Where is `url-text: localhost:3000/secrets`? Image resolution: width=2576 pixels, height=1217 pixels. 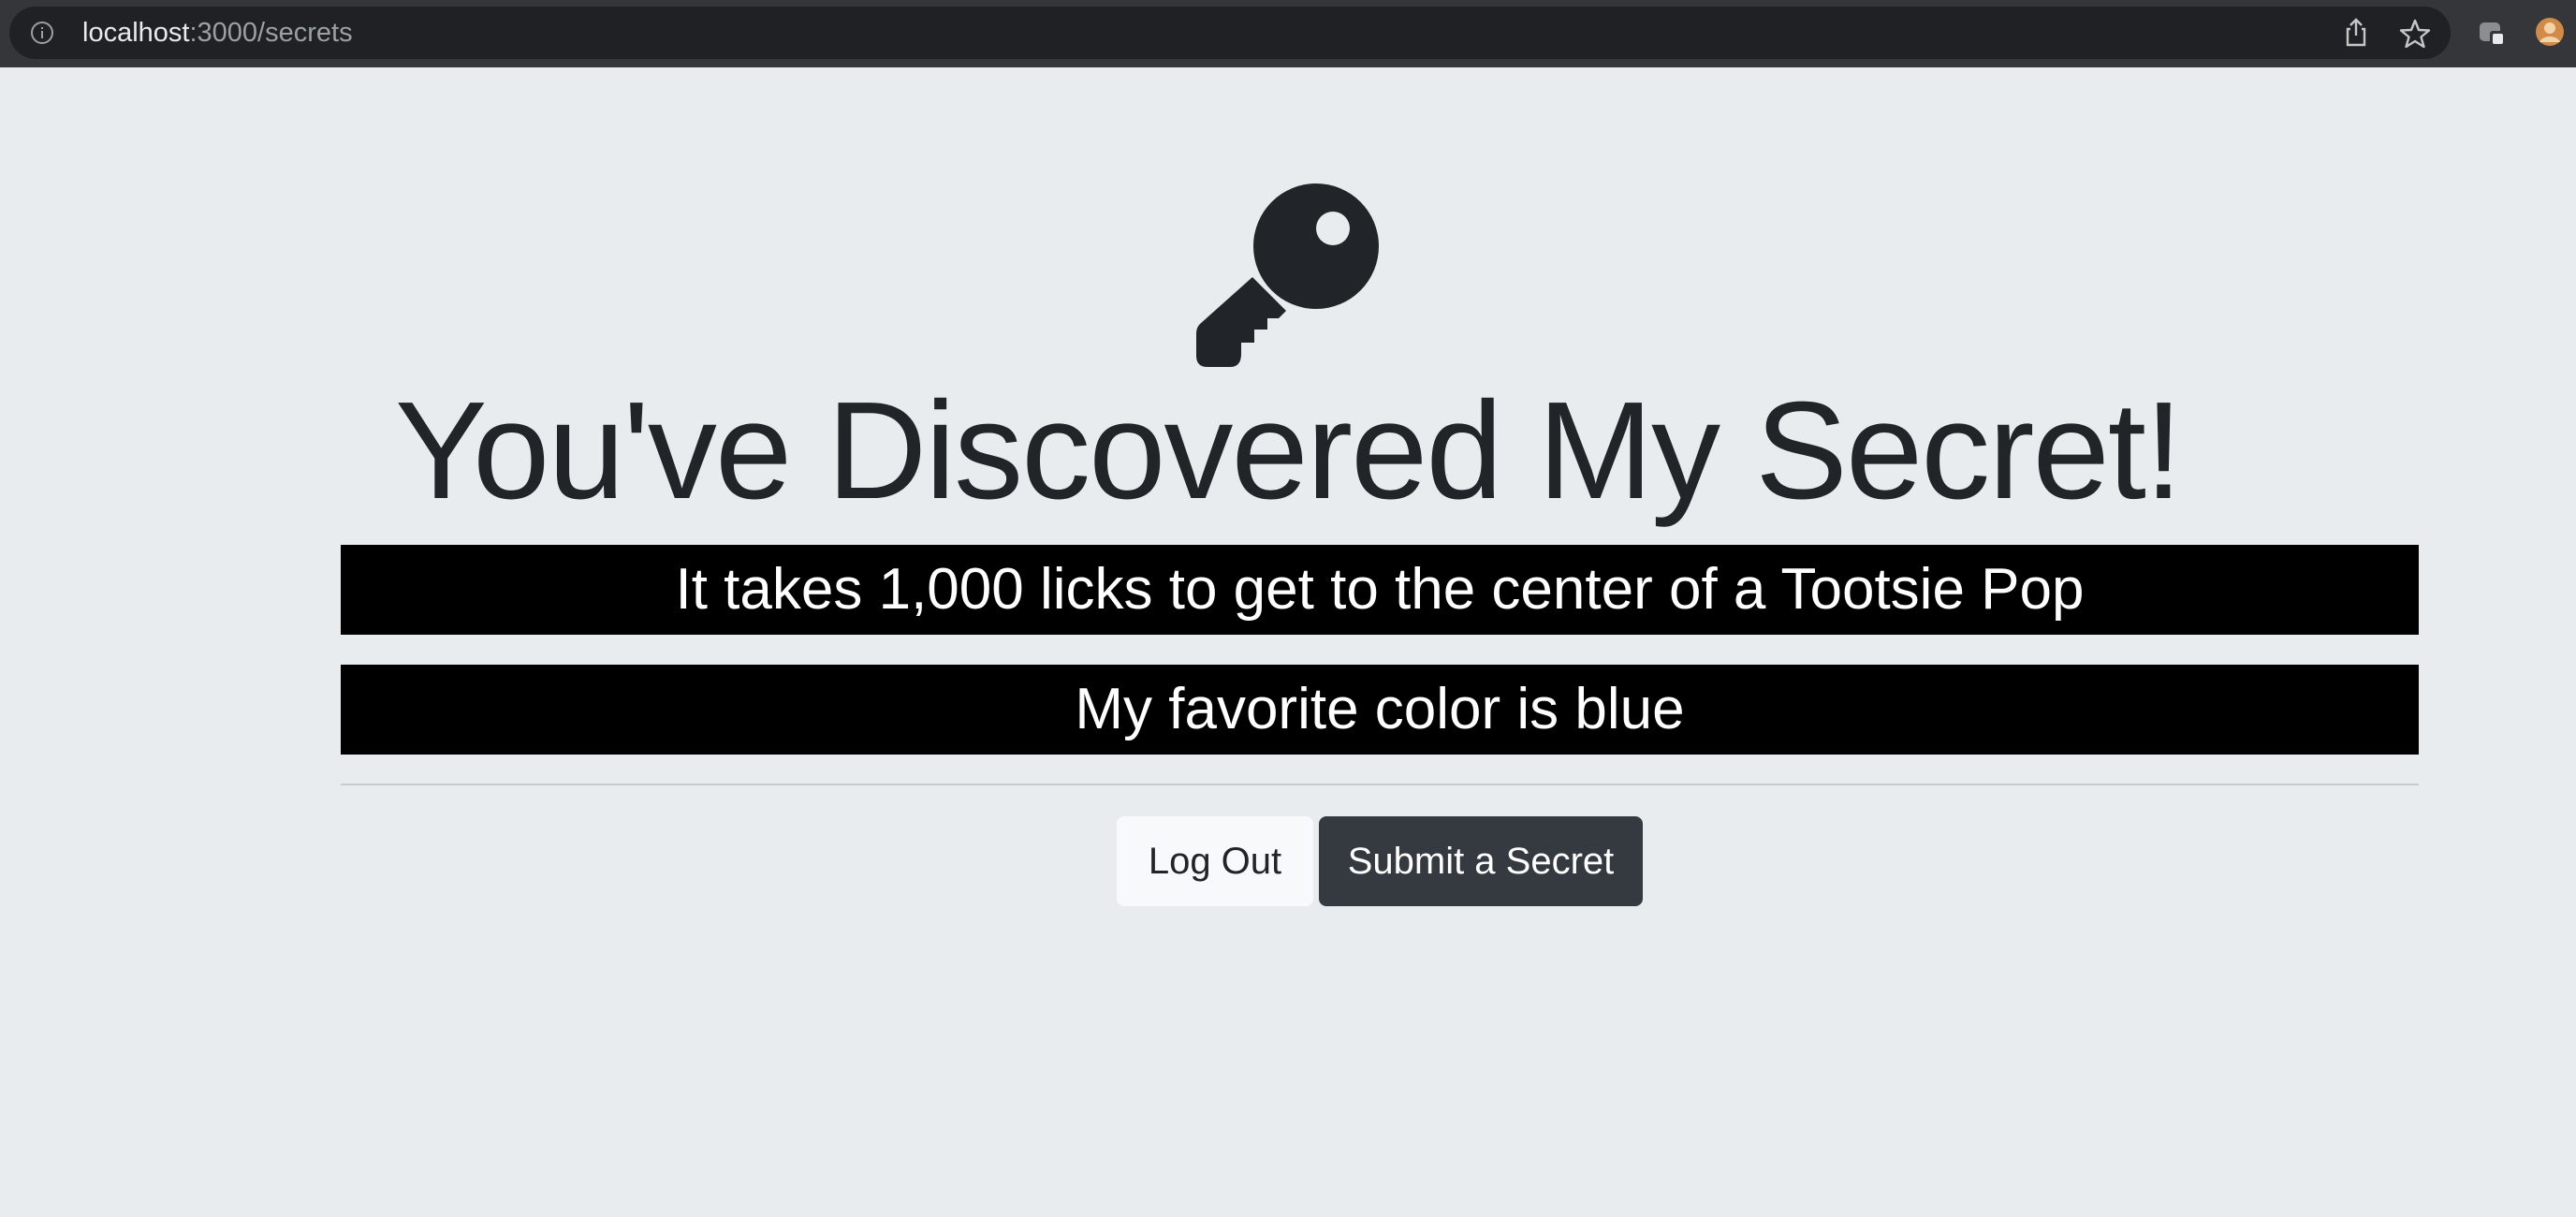 url-text: localhost:3000/secrets is located at coordinates (217, 33).